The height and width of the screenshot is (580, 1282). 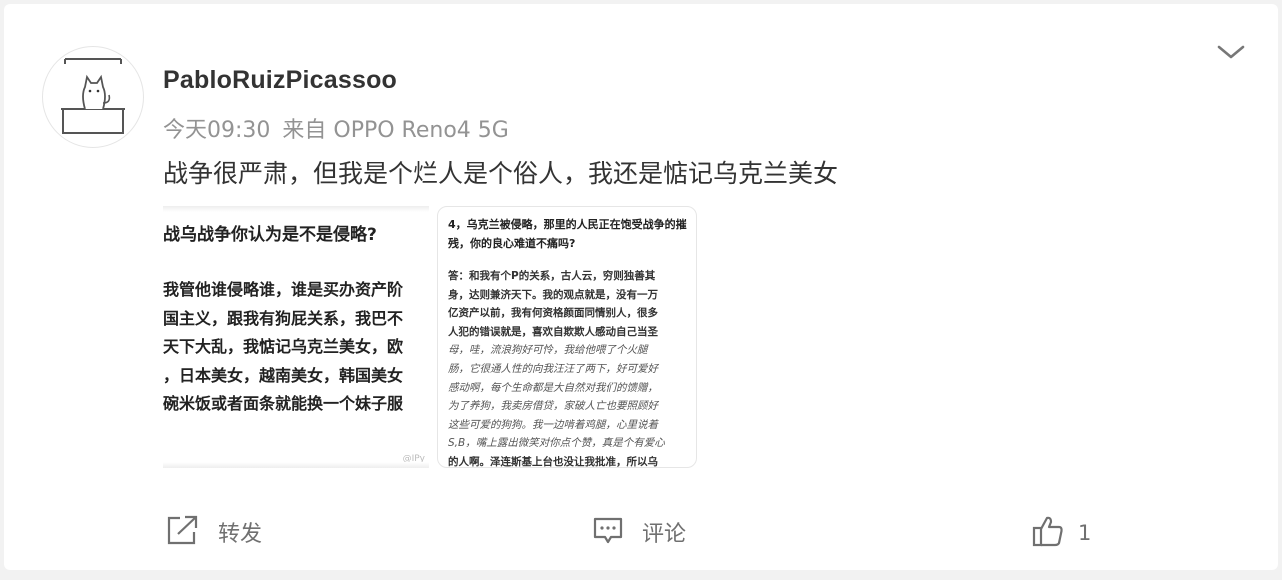 I want to click on username: PabloRuizPicassoo, so click(x=280, y=80).